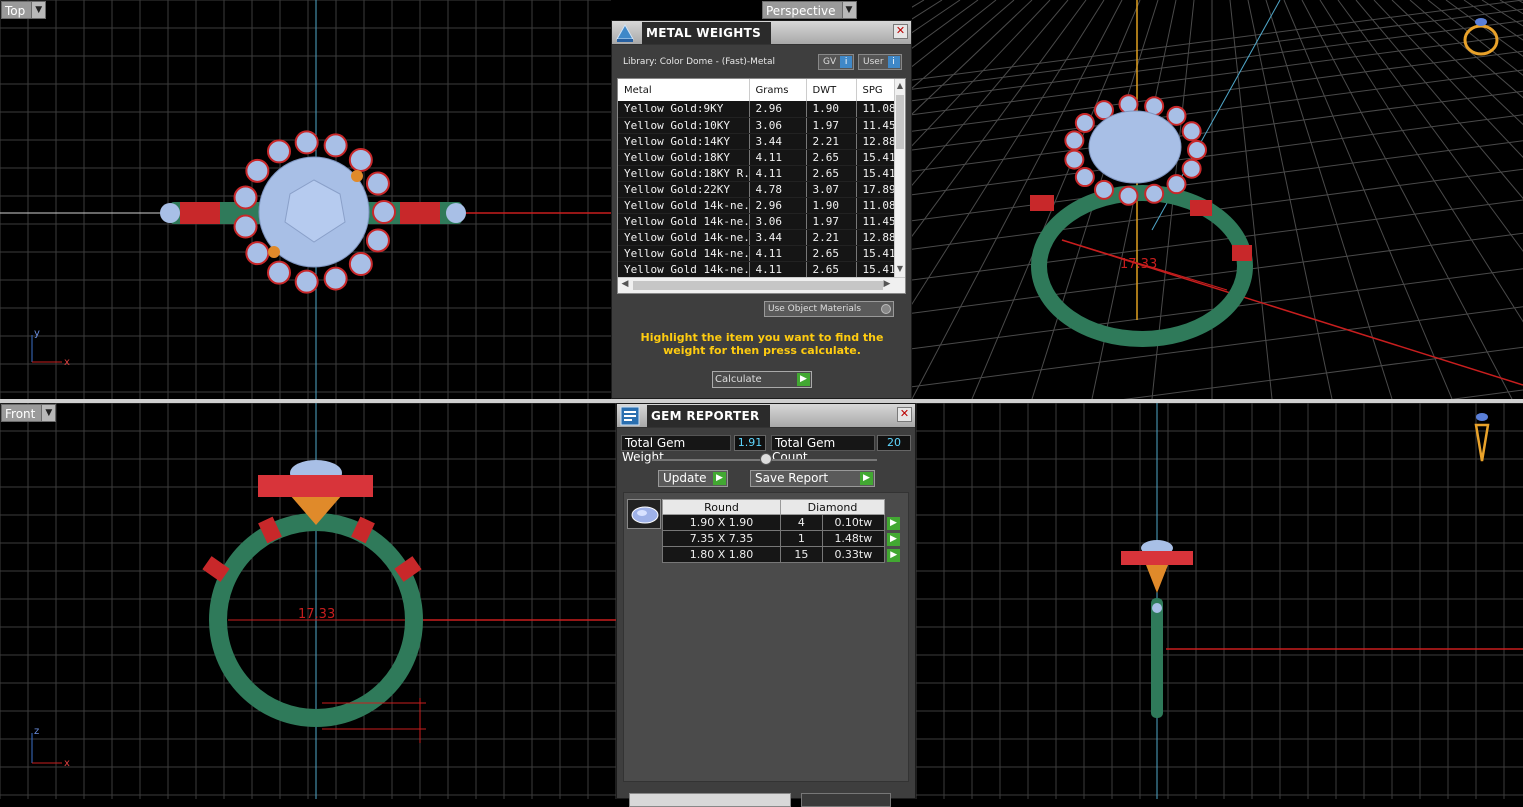 This screenshot has height=807, width=1523. What do you see at coordinates (36, 731) in the screenshot?
I see `svg-text: z` at bounding box center [36, 731].